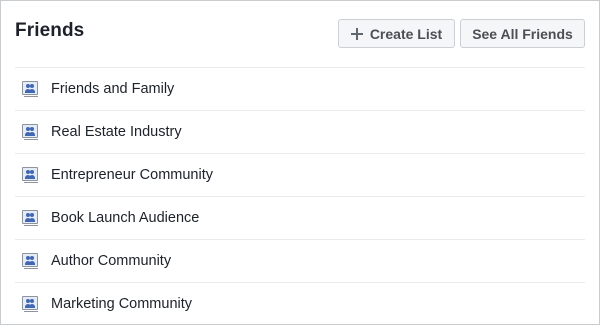 The width and height of the screenshot is (600, 325). I want to click on friend-list-label: Marketing Community, so click(122, 304).